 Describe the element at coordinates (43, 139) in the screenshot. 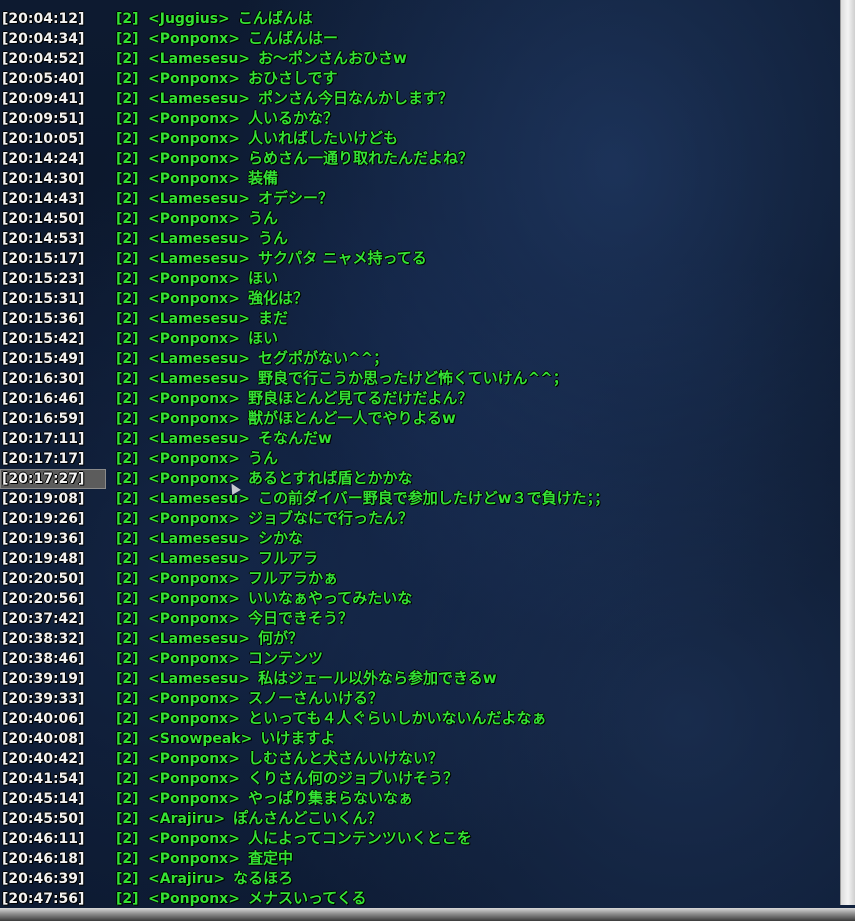

I see `chat-timestamp: [20:10:05]` at that location.